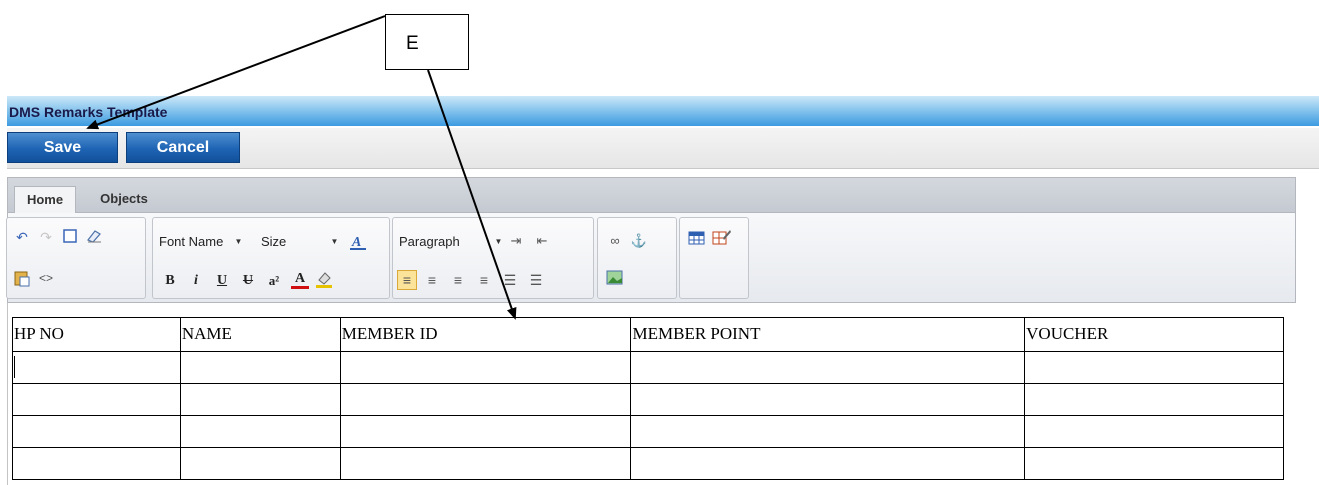 The width and height of the screenshot is (1319, 485). What do you see at coordinates (429, 241) in the screenshot?
I see `paragraph-value: Paragraph` at bounding box center [429, 241].